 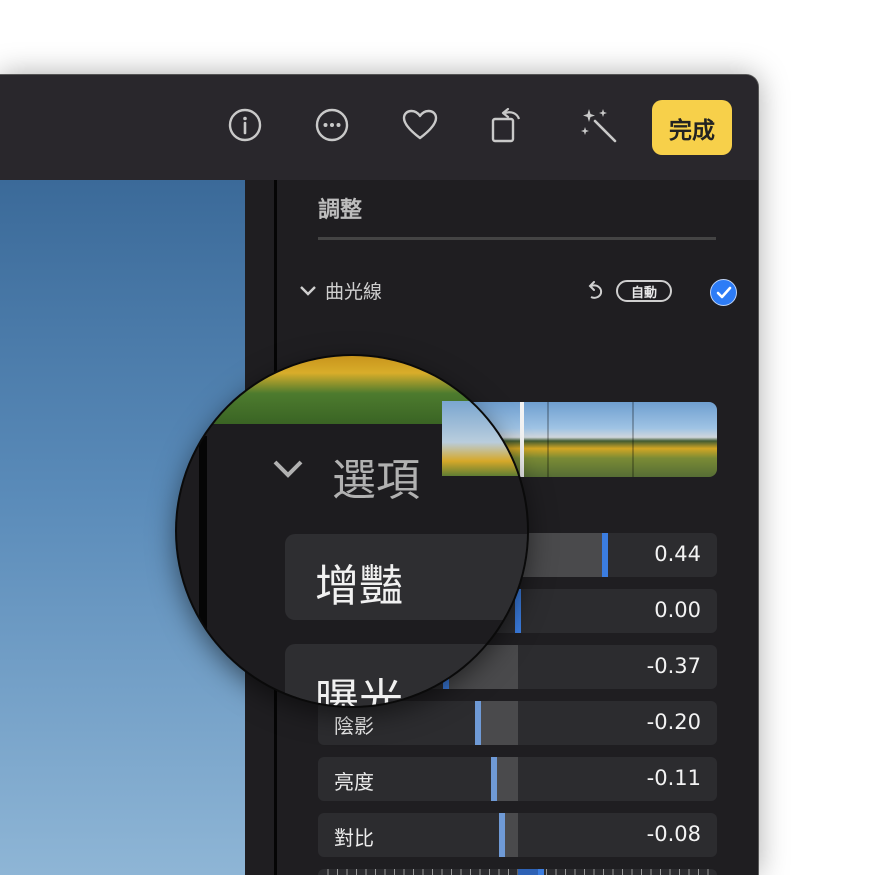 I want to click on sidebar-divider, so click(x=517, y=238).